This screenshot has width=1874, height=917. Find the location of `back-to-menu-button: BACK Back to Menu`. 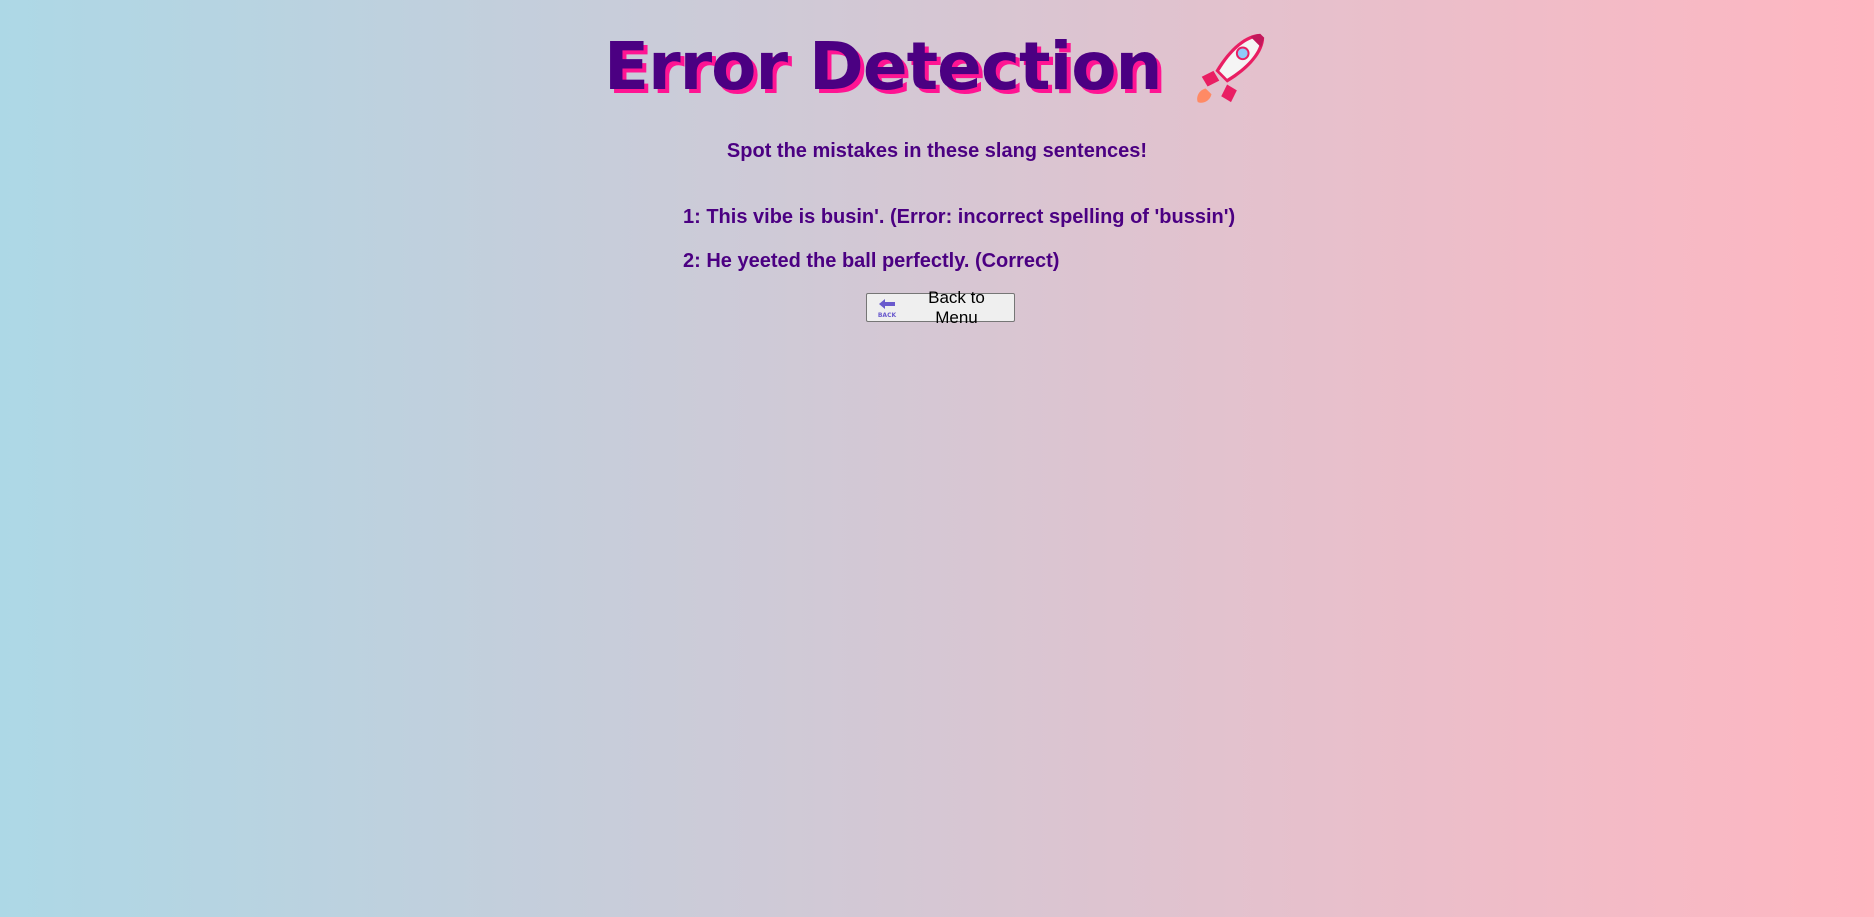

back-to-menu-button: BACK Back to Menu is located at coordinates (940, 307).